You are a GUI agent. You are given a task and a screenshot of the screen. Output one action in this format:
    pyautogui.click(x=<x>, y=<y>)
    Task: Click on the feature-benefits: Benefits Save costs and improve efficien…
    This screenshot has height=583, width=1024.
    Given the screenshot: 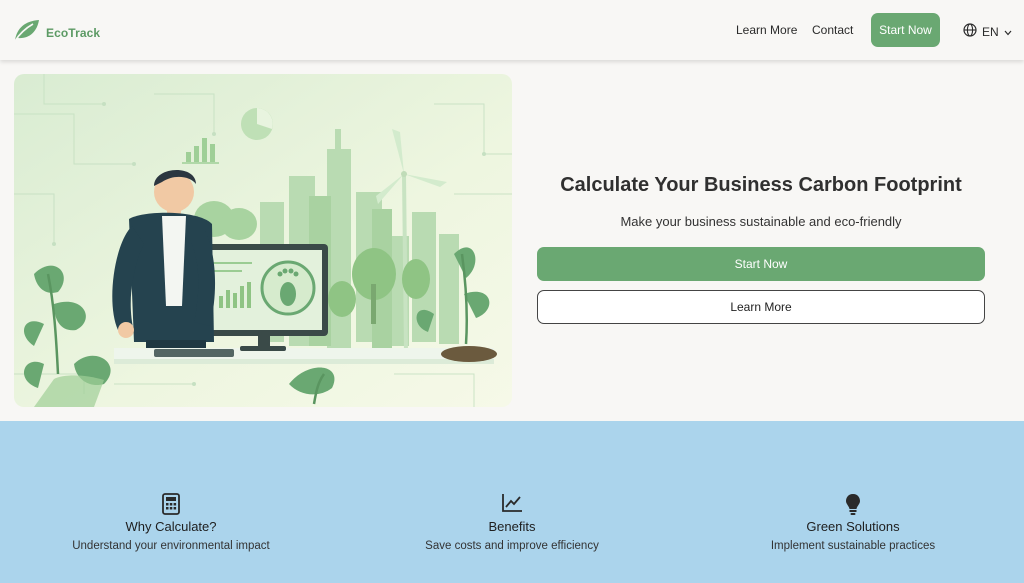 What is the action you would take?
    pyautogui.click(x=512, y=522)
    